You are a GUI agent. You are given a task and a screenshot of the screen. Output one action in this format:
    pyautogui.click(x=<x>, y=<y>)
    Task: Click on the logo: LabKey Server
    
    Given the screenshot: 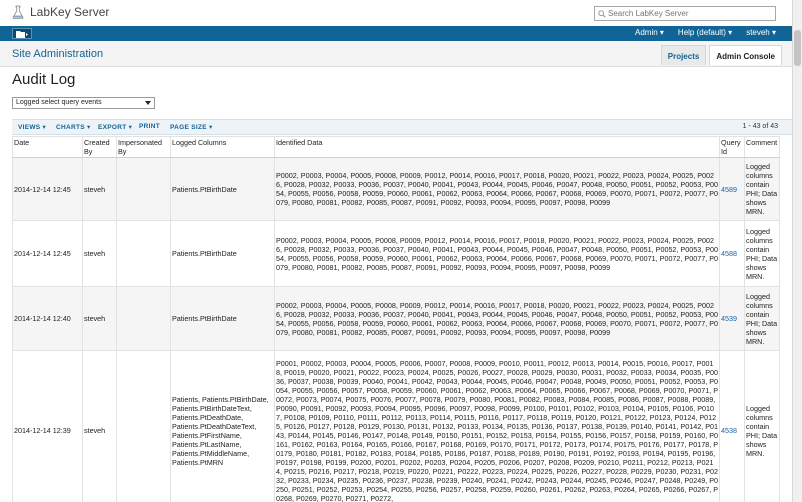 What is the action you would take?
    pyautogui.click(x=60, y=12)
    